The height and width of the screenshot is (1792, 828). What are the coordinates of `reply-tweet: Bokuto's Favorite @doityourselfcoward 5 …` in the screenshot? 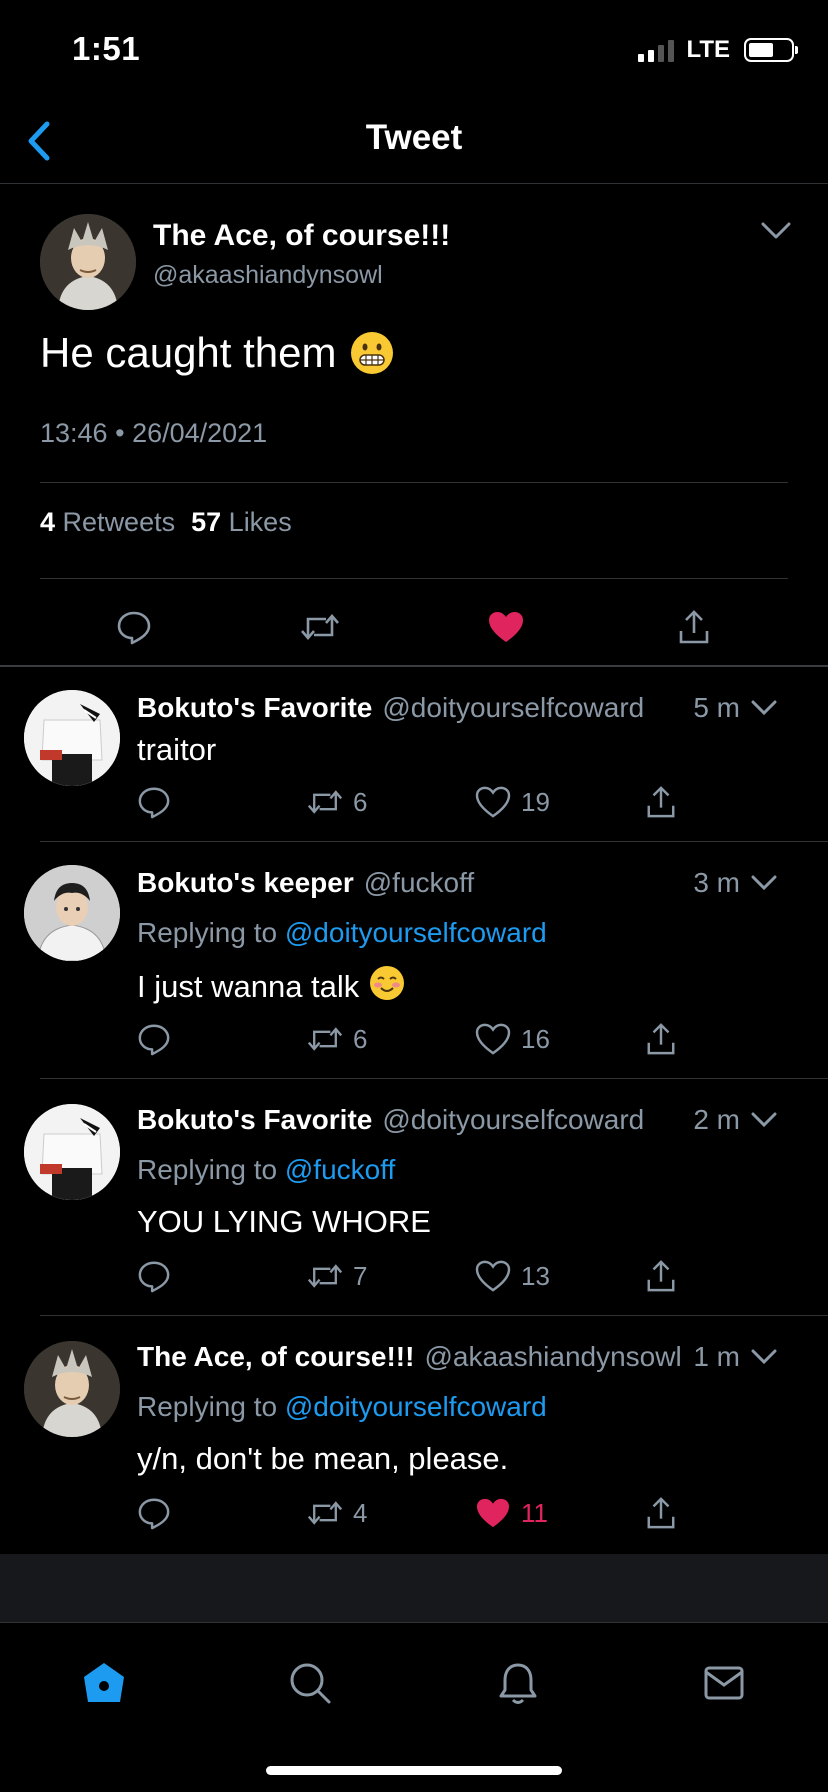 It's located at (414, 755).